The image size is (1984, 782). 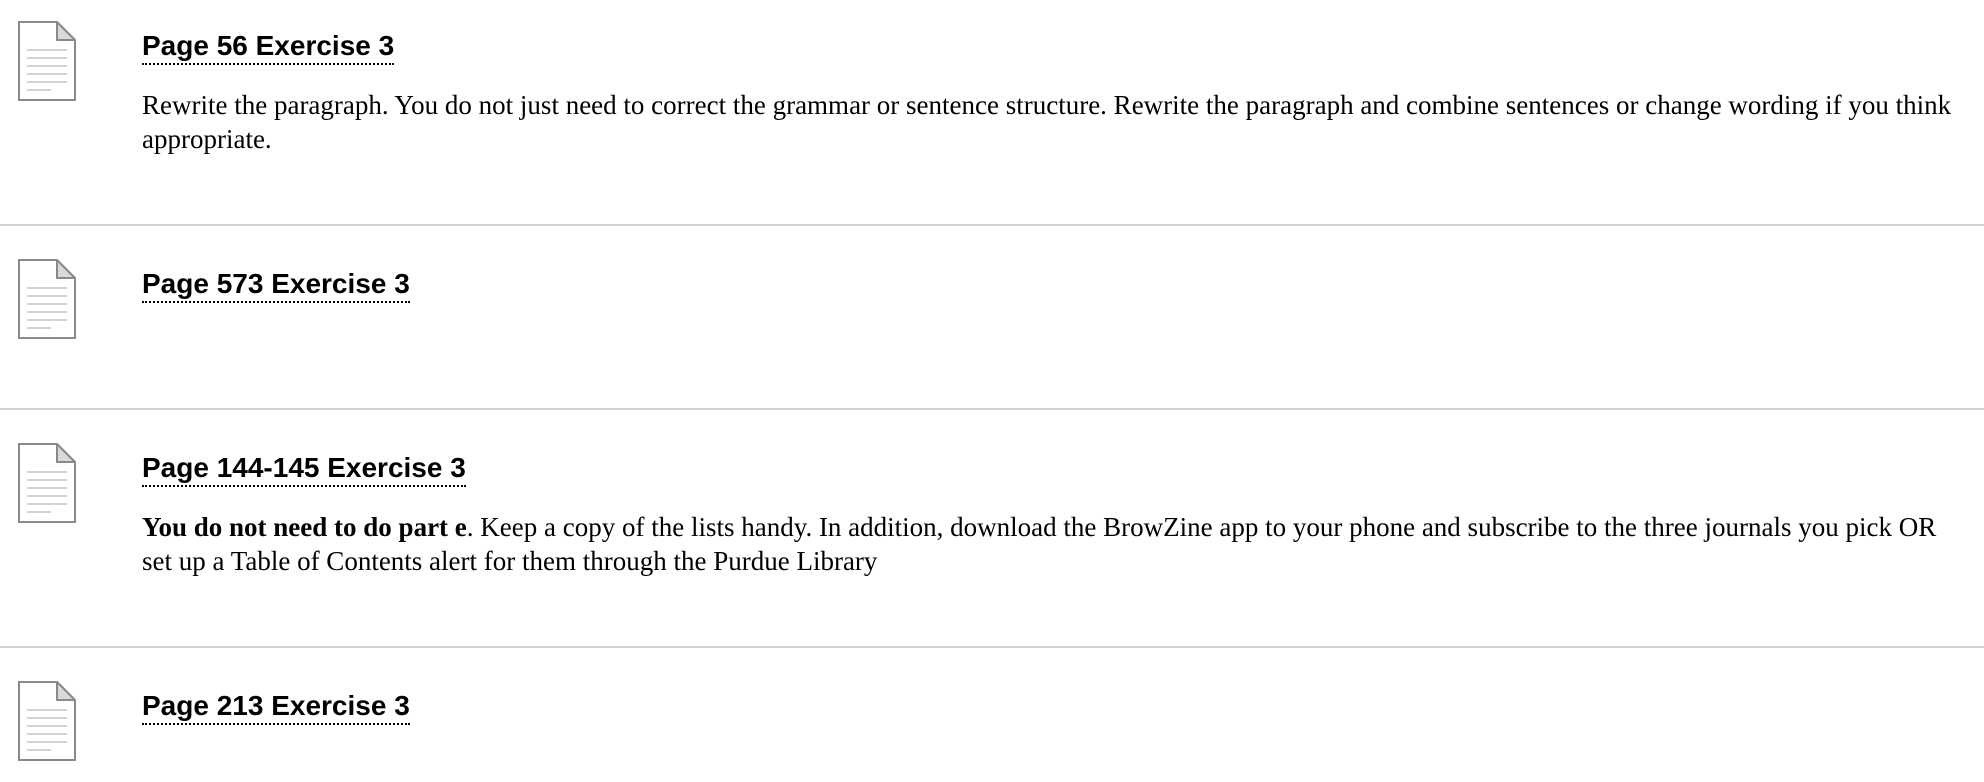 I want to click on assignment-link: Page 144-145 Exercise 3, so click(x=304, y=469).